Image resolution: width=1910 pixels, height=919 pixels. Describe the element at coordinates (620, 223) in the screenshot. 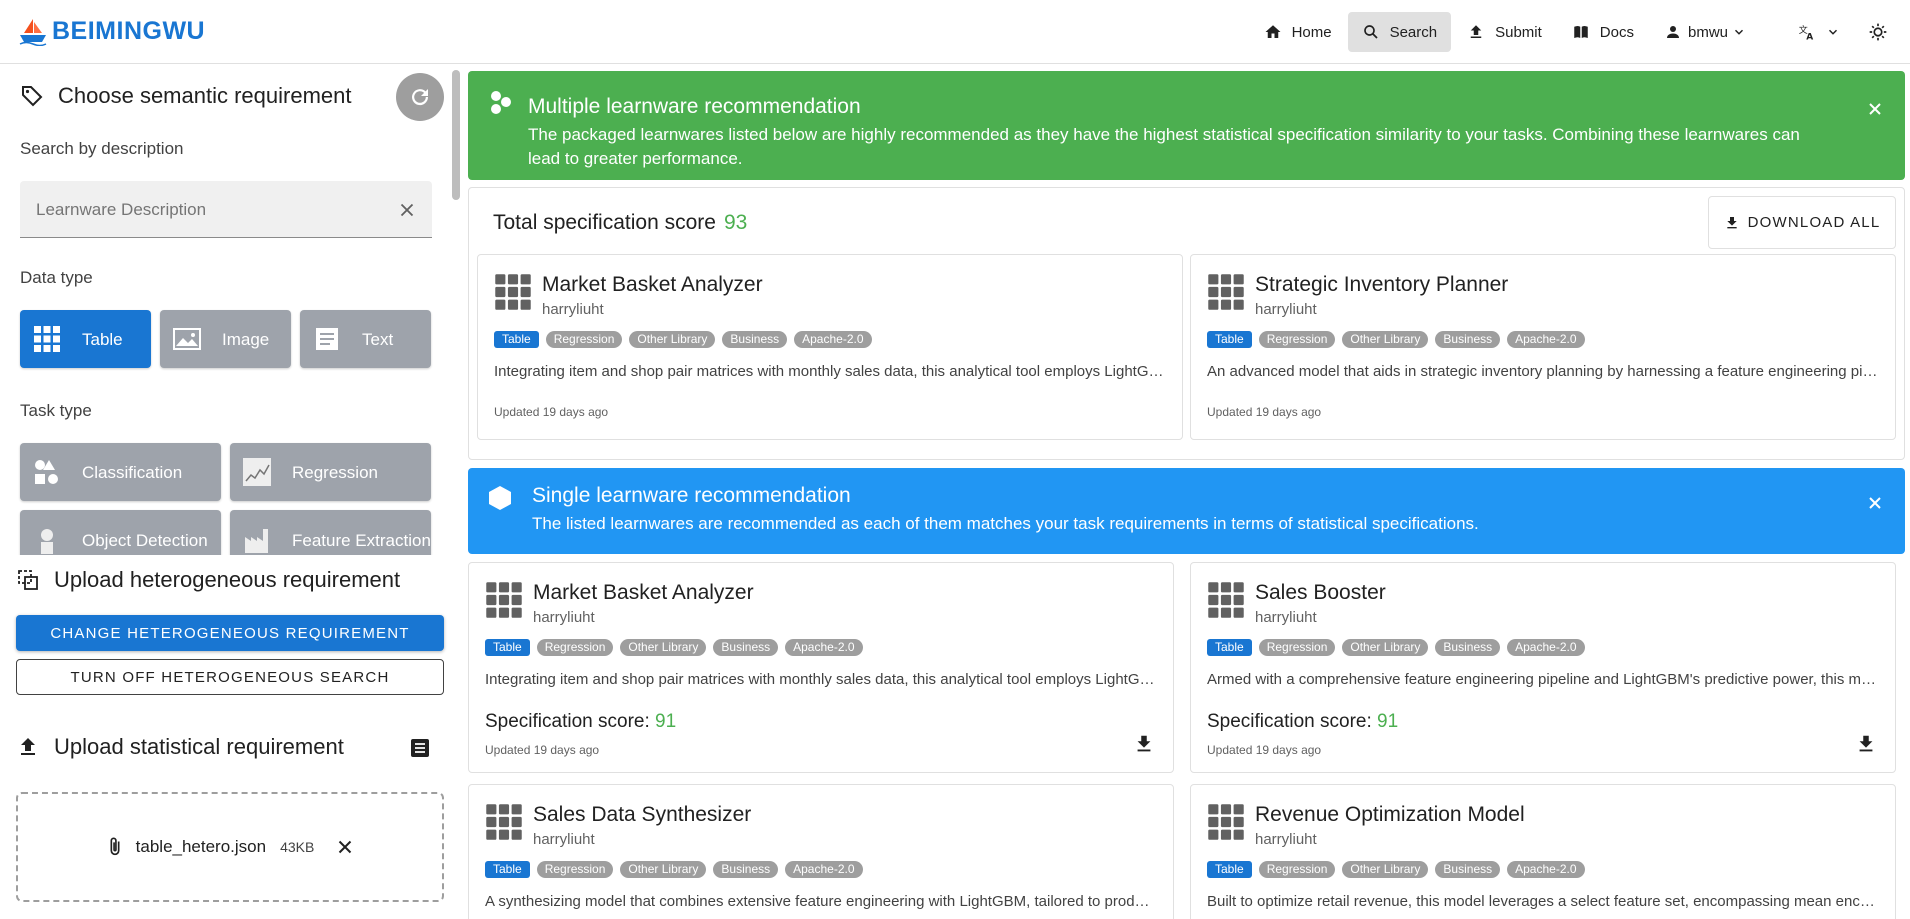

I see `total-score-line: Total specification score 93` at that location.